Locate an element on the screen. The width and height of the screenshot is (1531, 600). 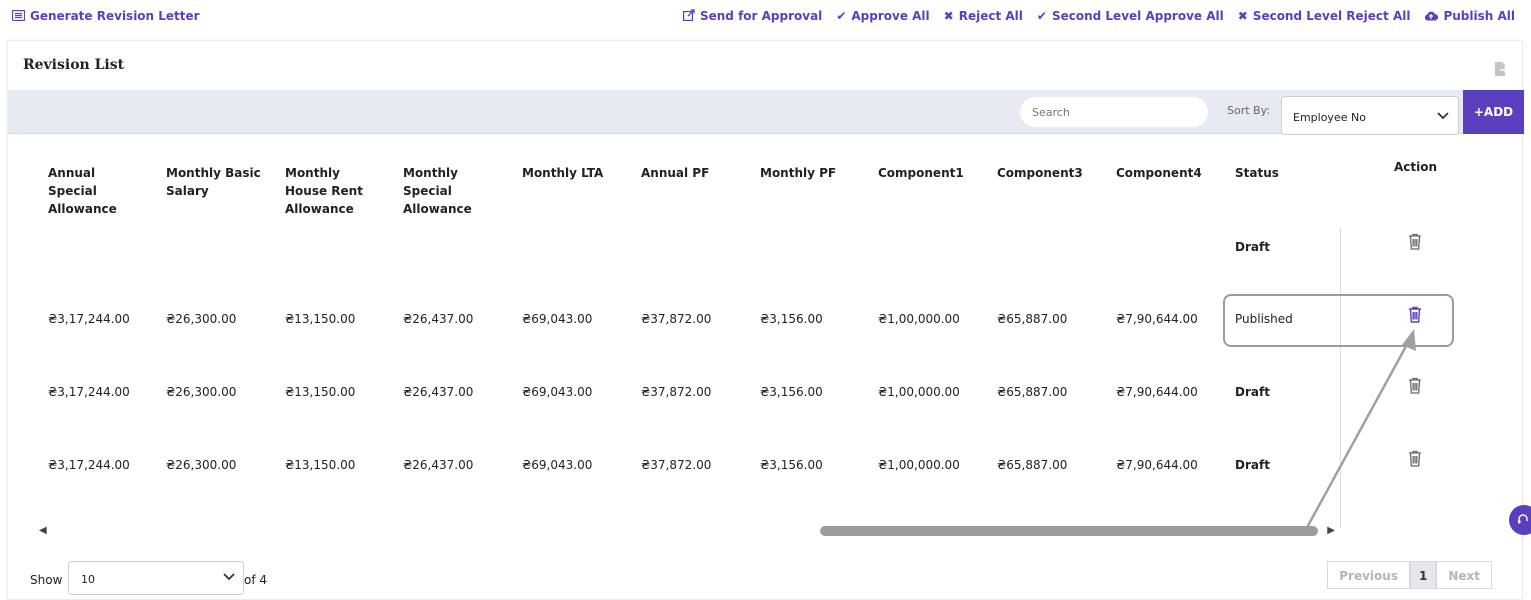
approve-all-label: Approve All is located at coordinates (890, 16).